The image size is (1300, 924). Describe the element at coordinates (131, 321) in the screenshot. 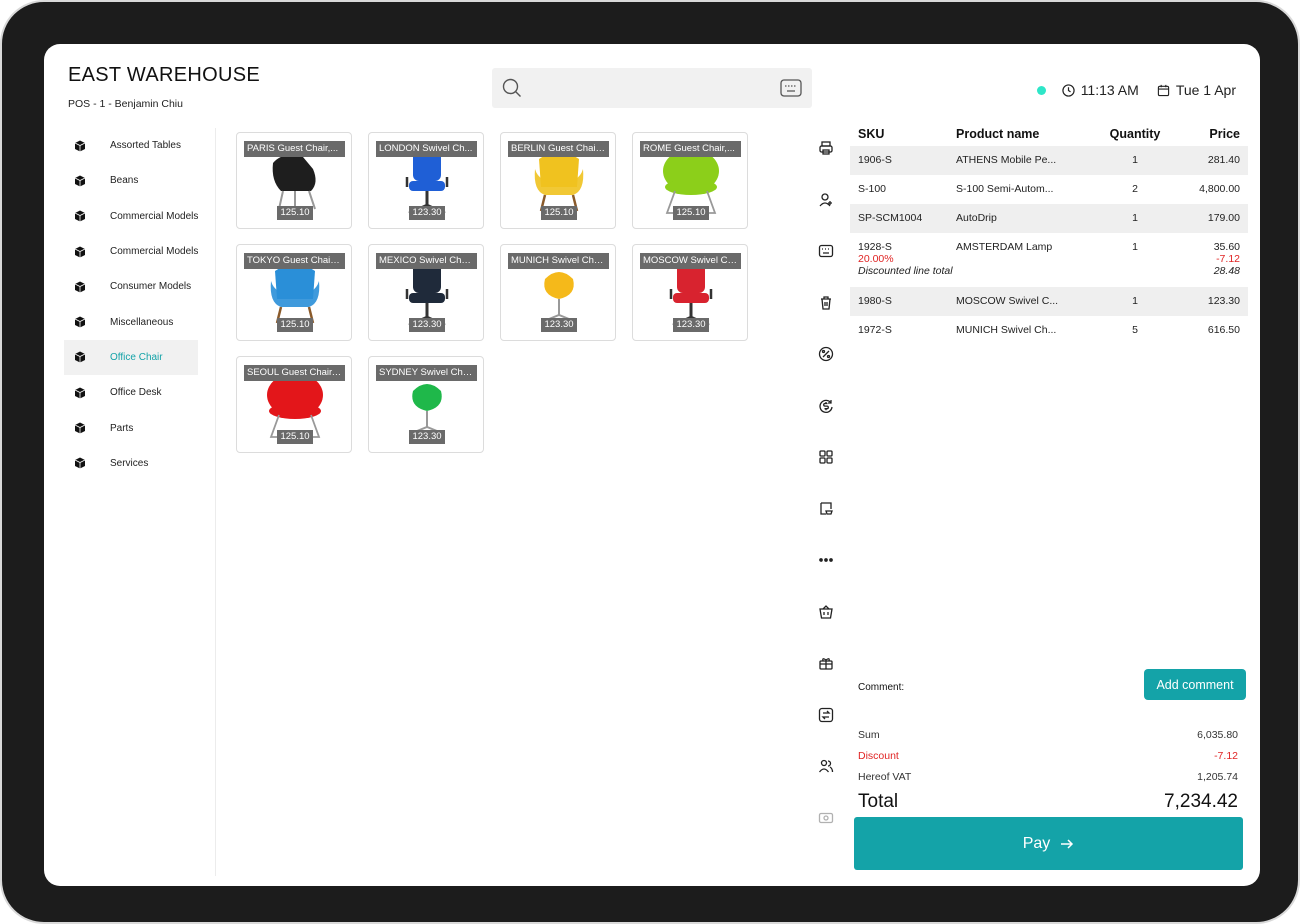

I see `category-item: Miscellaneous` at that location.